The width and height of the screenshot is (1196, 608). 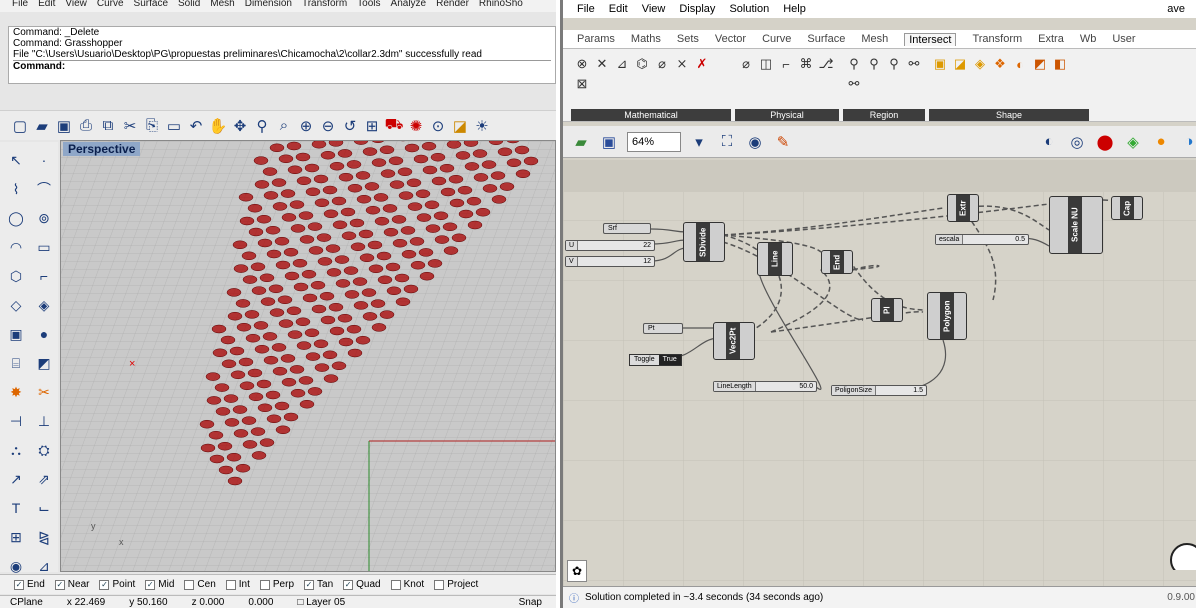 I want to click on solid-difference-icon: ◪, so click(x=960, y=64).